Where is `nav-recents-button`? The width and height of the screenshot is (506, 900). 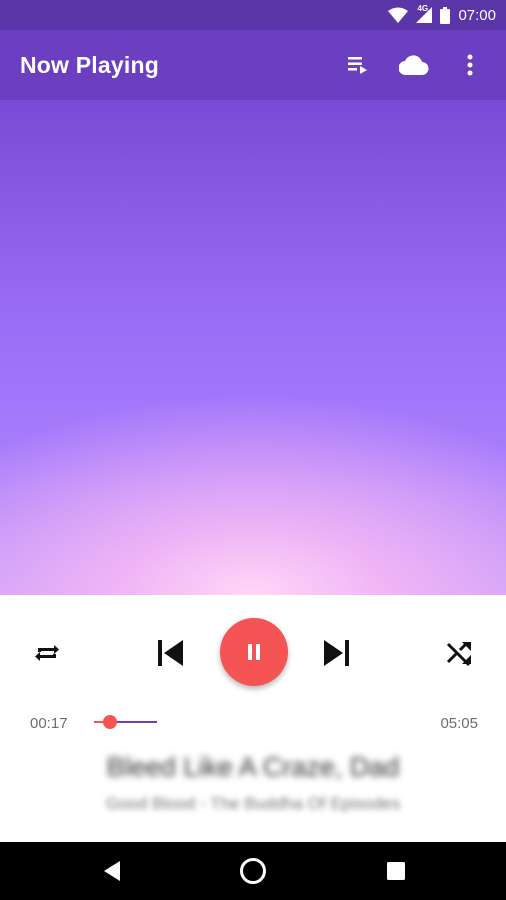 nav-recents-button is located at coordinates (396, 871).